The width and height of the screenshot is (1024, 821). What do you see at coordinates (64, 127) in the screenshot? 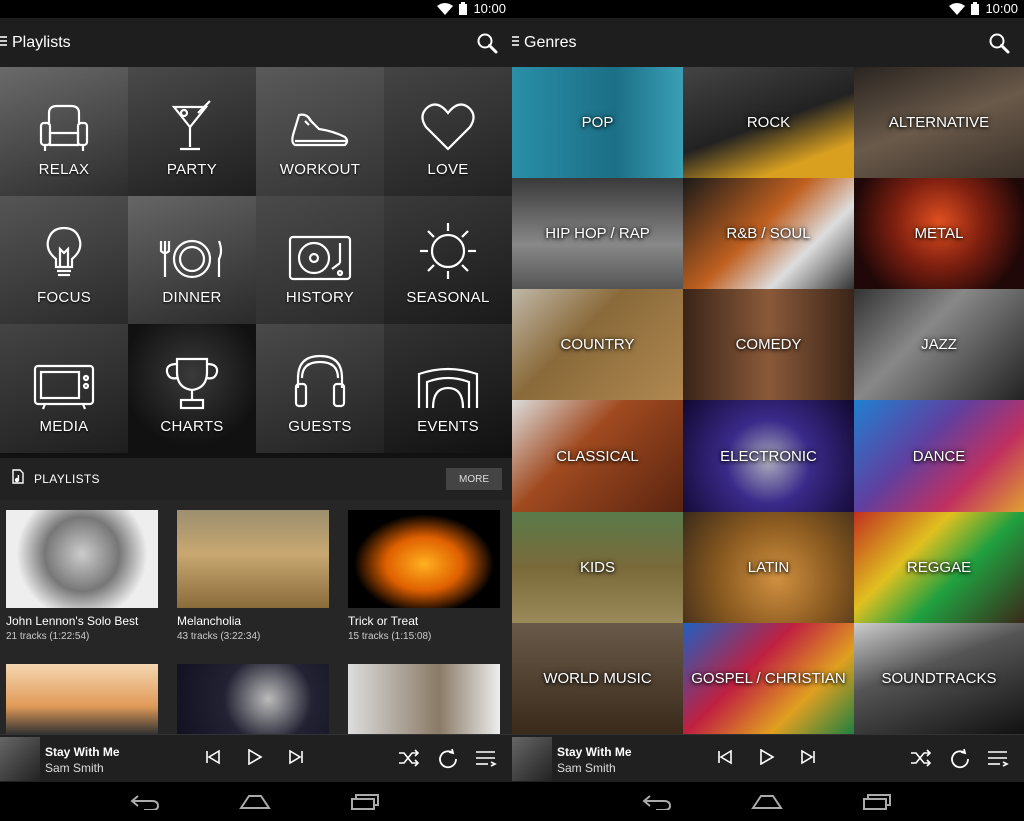
I see `armchair-icon` at bounding box center [64, 127].